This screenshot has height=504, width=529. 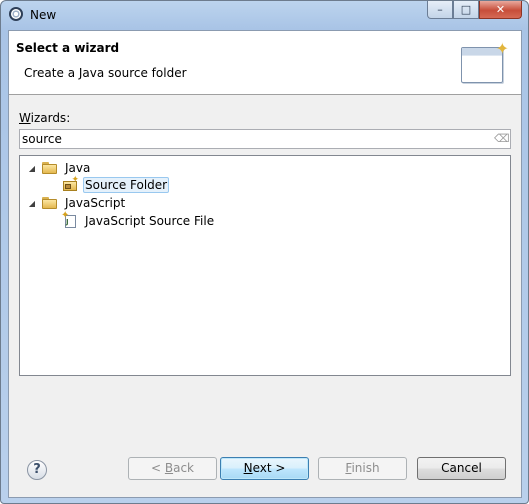 I want to click on tree-item-javascript: ◢ JavaScript, so click(x=76, y=203).